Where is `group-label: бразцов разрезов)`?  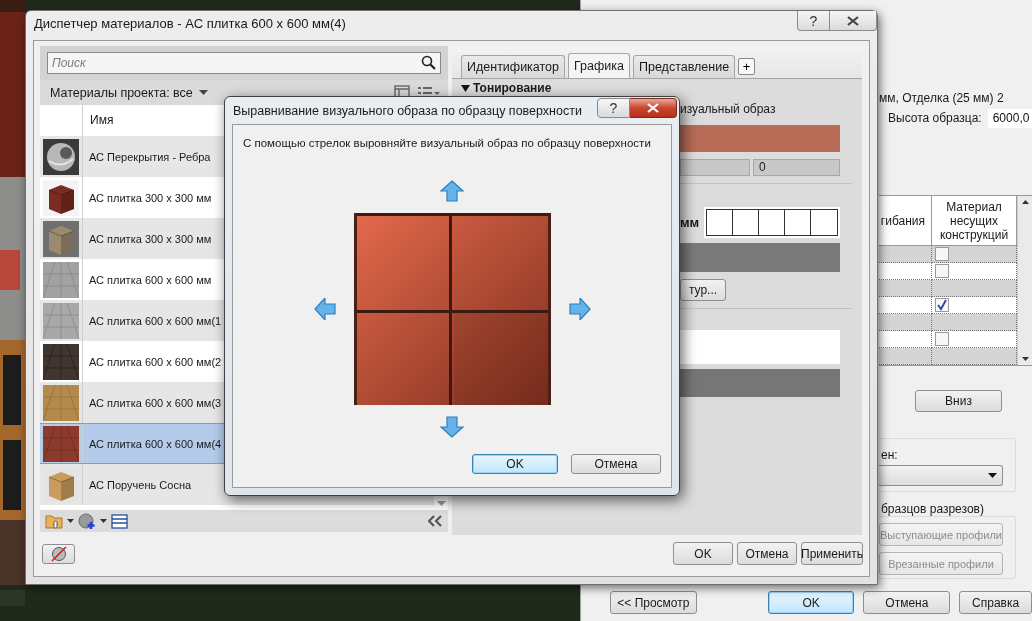 group-label: бразцов разрезов) is located at coordinates (932, 509).